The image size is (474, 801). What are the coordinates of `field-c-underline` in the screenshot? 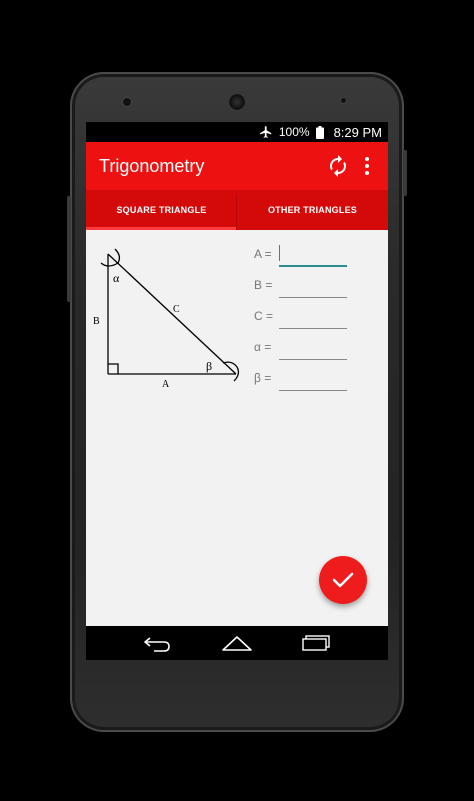 It's located at (313, 328).